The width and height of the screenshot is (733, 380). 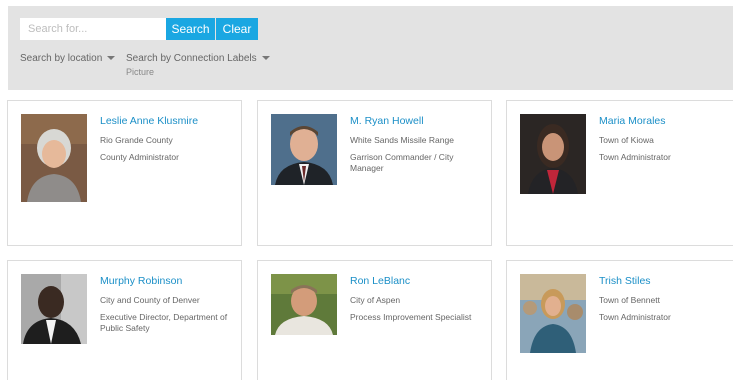 I want to click on person-organization: Town of Kiowa, so click(x=626, y=140).